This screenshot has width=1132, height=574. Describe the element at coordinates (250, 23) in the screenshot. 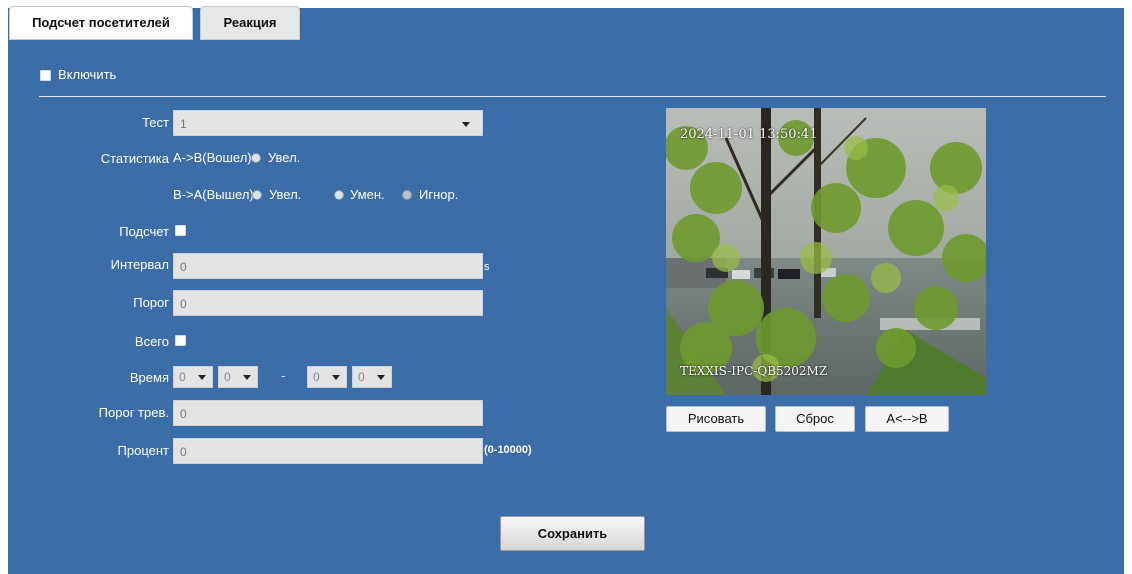

I see `tab-reaction: Реакция` at that location.